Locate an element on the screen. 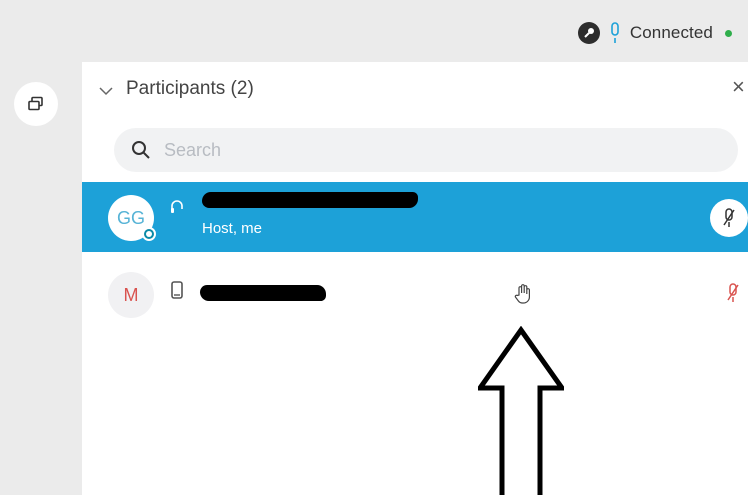 This screenshot has height=495, width=748. search-icon is located at coordinates (141, 150).